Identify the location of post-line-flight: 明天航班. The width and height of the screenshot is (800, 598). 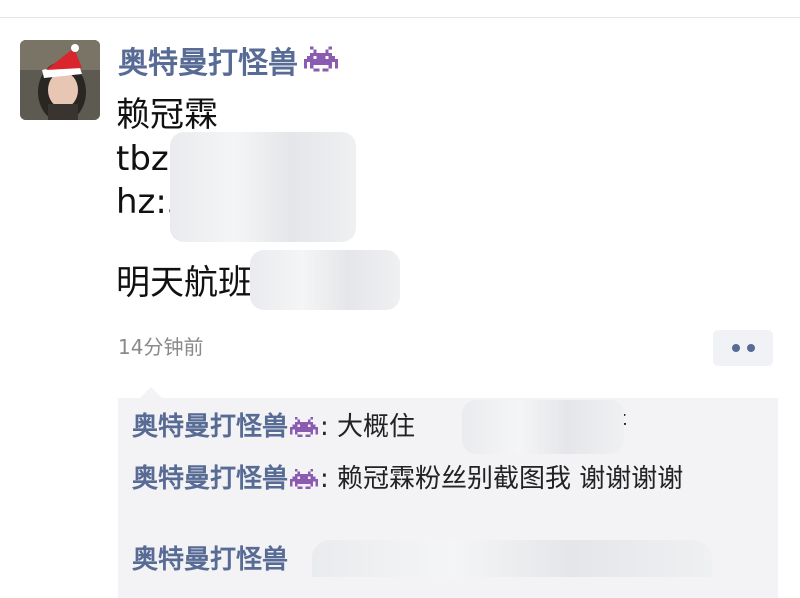
(184, 283).